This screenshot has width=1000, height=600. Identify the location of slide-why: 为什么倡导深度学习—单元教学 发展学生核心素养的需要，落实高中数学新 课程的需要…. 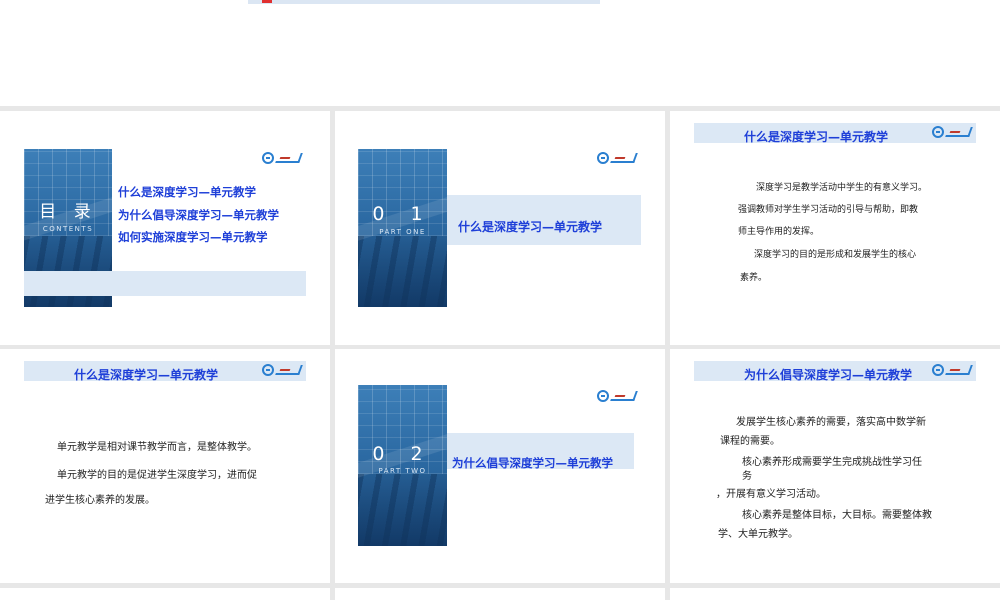
(835, 466).